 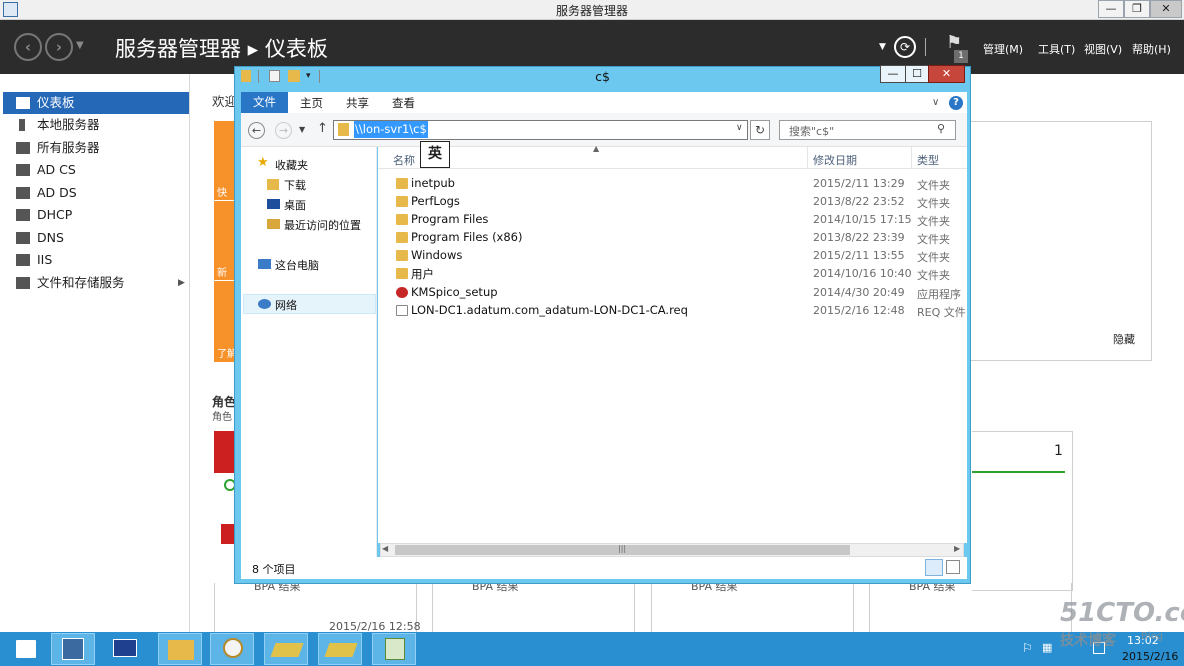 I want to click on dropdown-arrow-icon: ▼, so click(x=882, y=47).